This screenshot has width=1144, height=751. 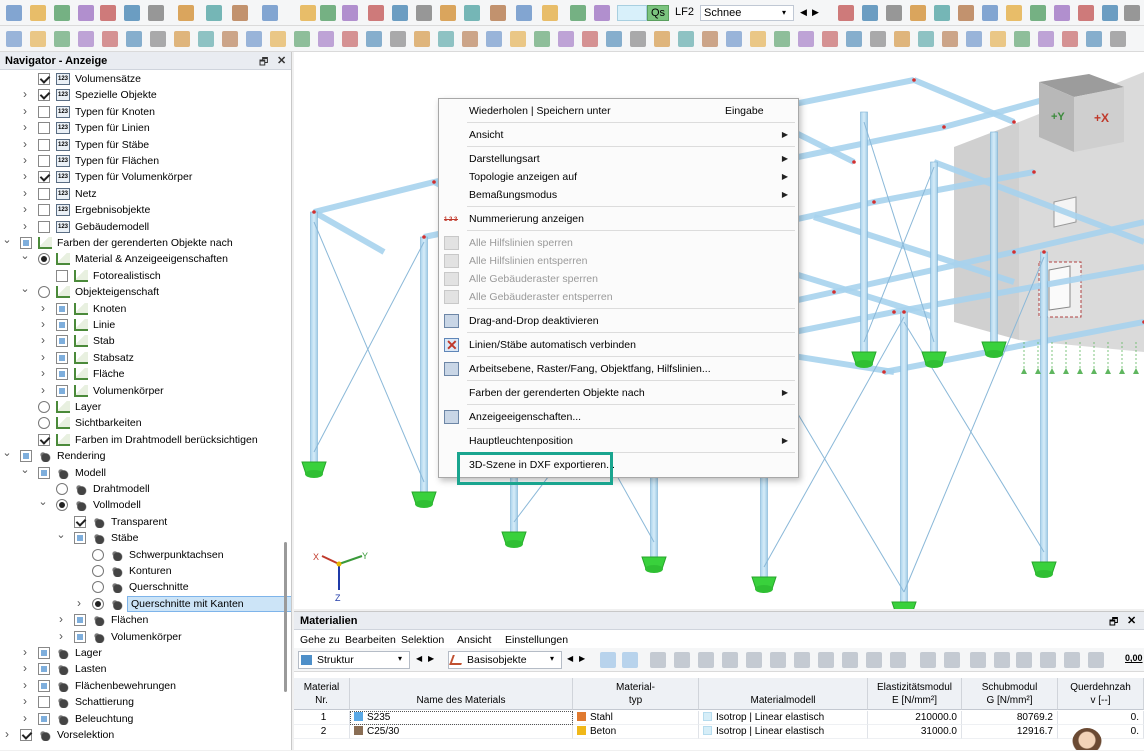 What do you see at coordinates (145, 571) in the screenshot?
I see `tree-item: Konturen` at bounding box center [145, 571].